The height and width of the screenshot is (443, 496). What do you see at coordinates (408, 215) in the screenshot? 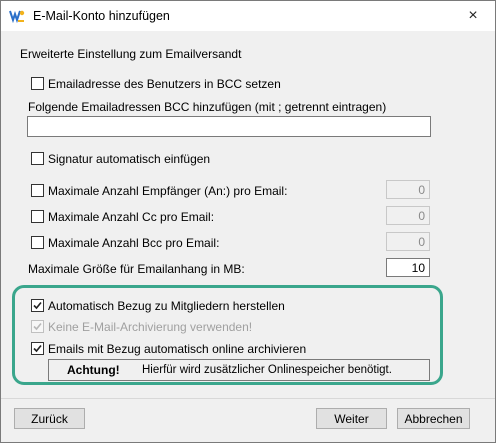
I see `max-cc-field: 0` at bounding box center [408, 215].